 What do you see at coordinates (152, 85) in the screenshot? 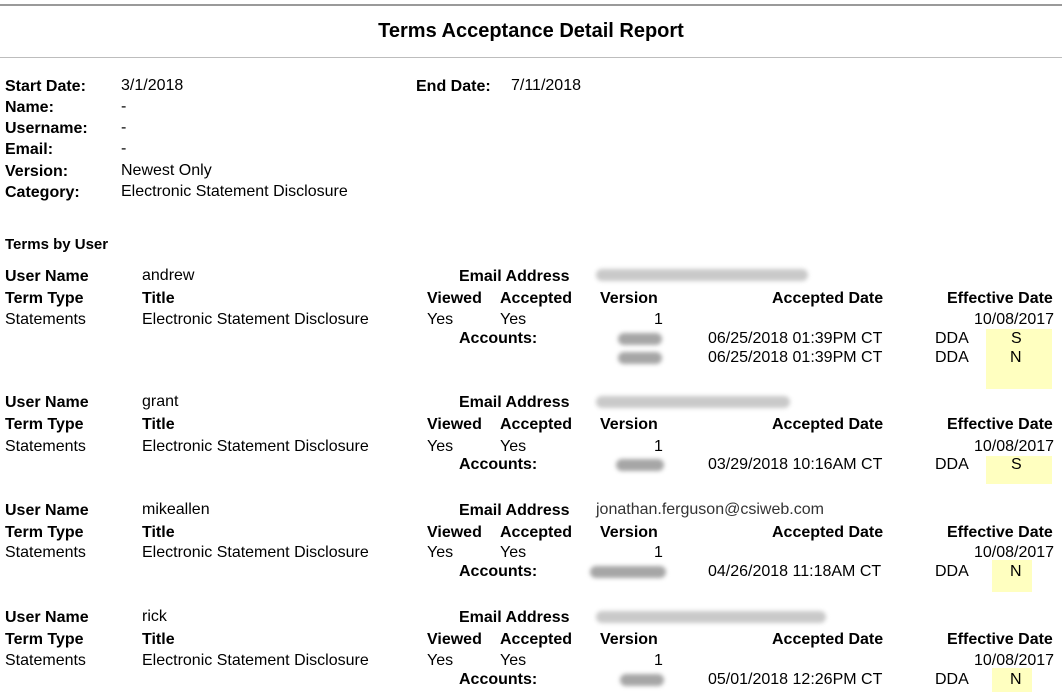
I see `start-date-value: 3/1/2018` at bounding box center [152, 85].